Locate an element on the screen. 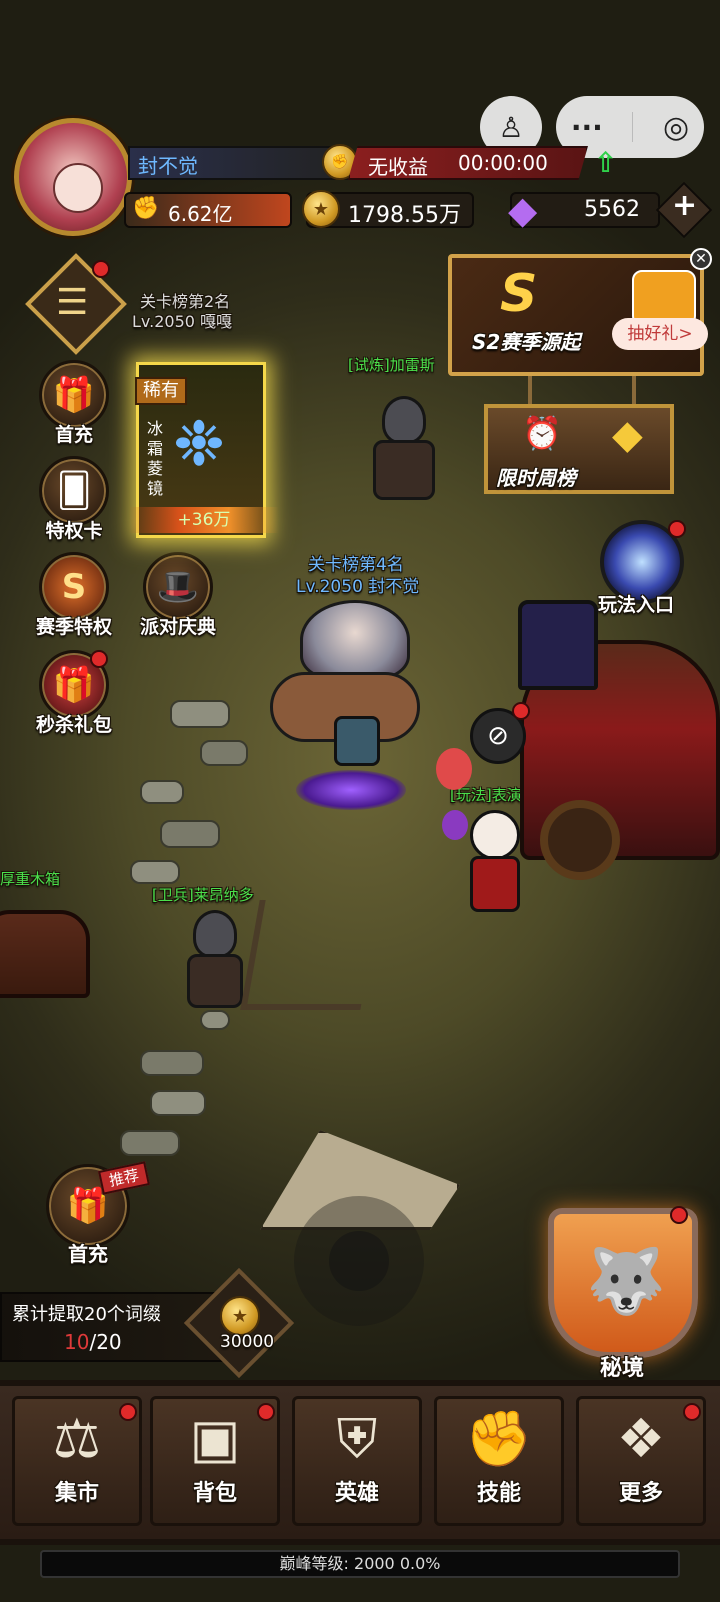 The width and height of the screenshot is (720, 1602). list-menu-icon: ☰ is located at coordinates (72, 302).